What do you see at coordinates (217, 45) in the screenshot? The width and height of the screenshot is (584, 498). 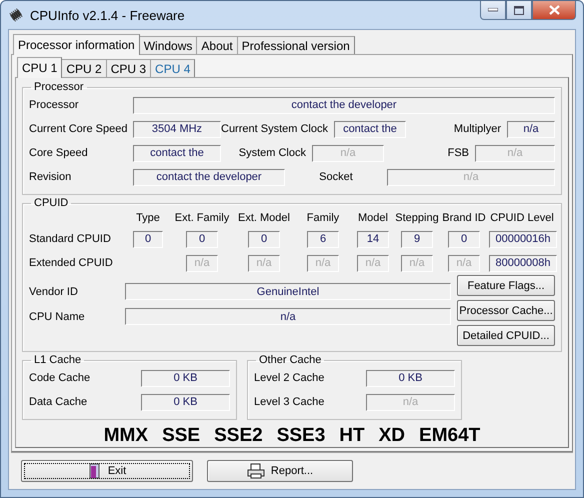 I see `tab: About` at bounding box center [217, 45].